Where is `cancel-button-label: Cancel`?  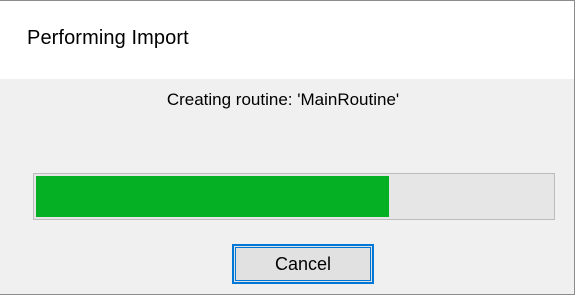 cancel-button-label: Cancel is located at coordinates (303, 263).